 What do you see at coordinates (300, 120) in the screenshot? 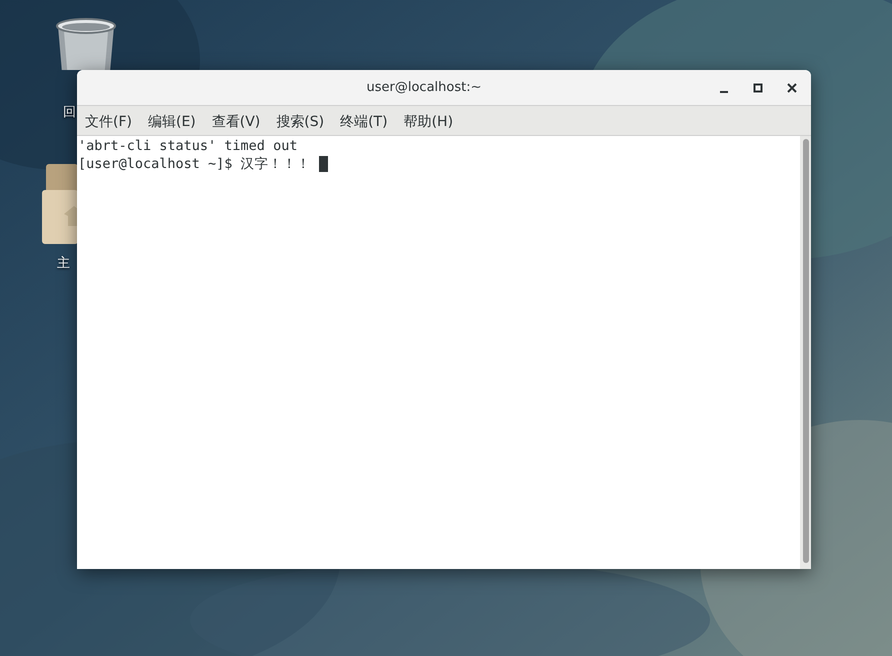
I see `menu-item: 搜索(S)` at bounding box center [300, 120].